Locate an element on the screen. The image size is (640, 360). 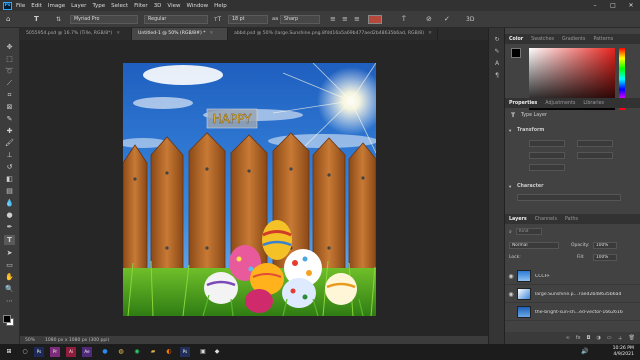
text-color-swatch is located at coordinates (375, 19).